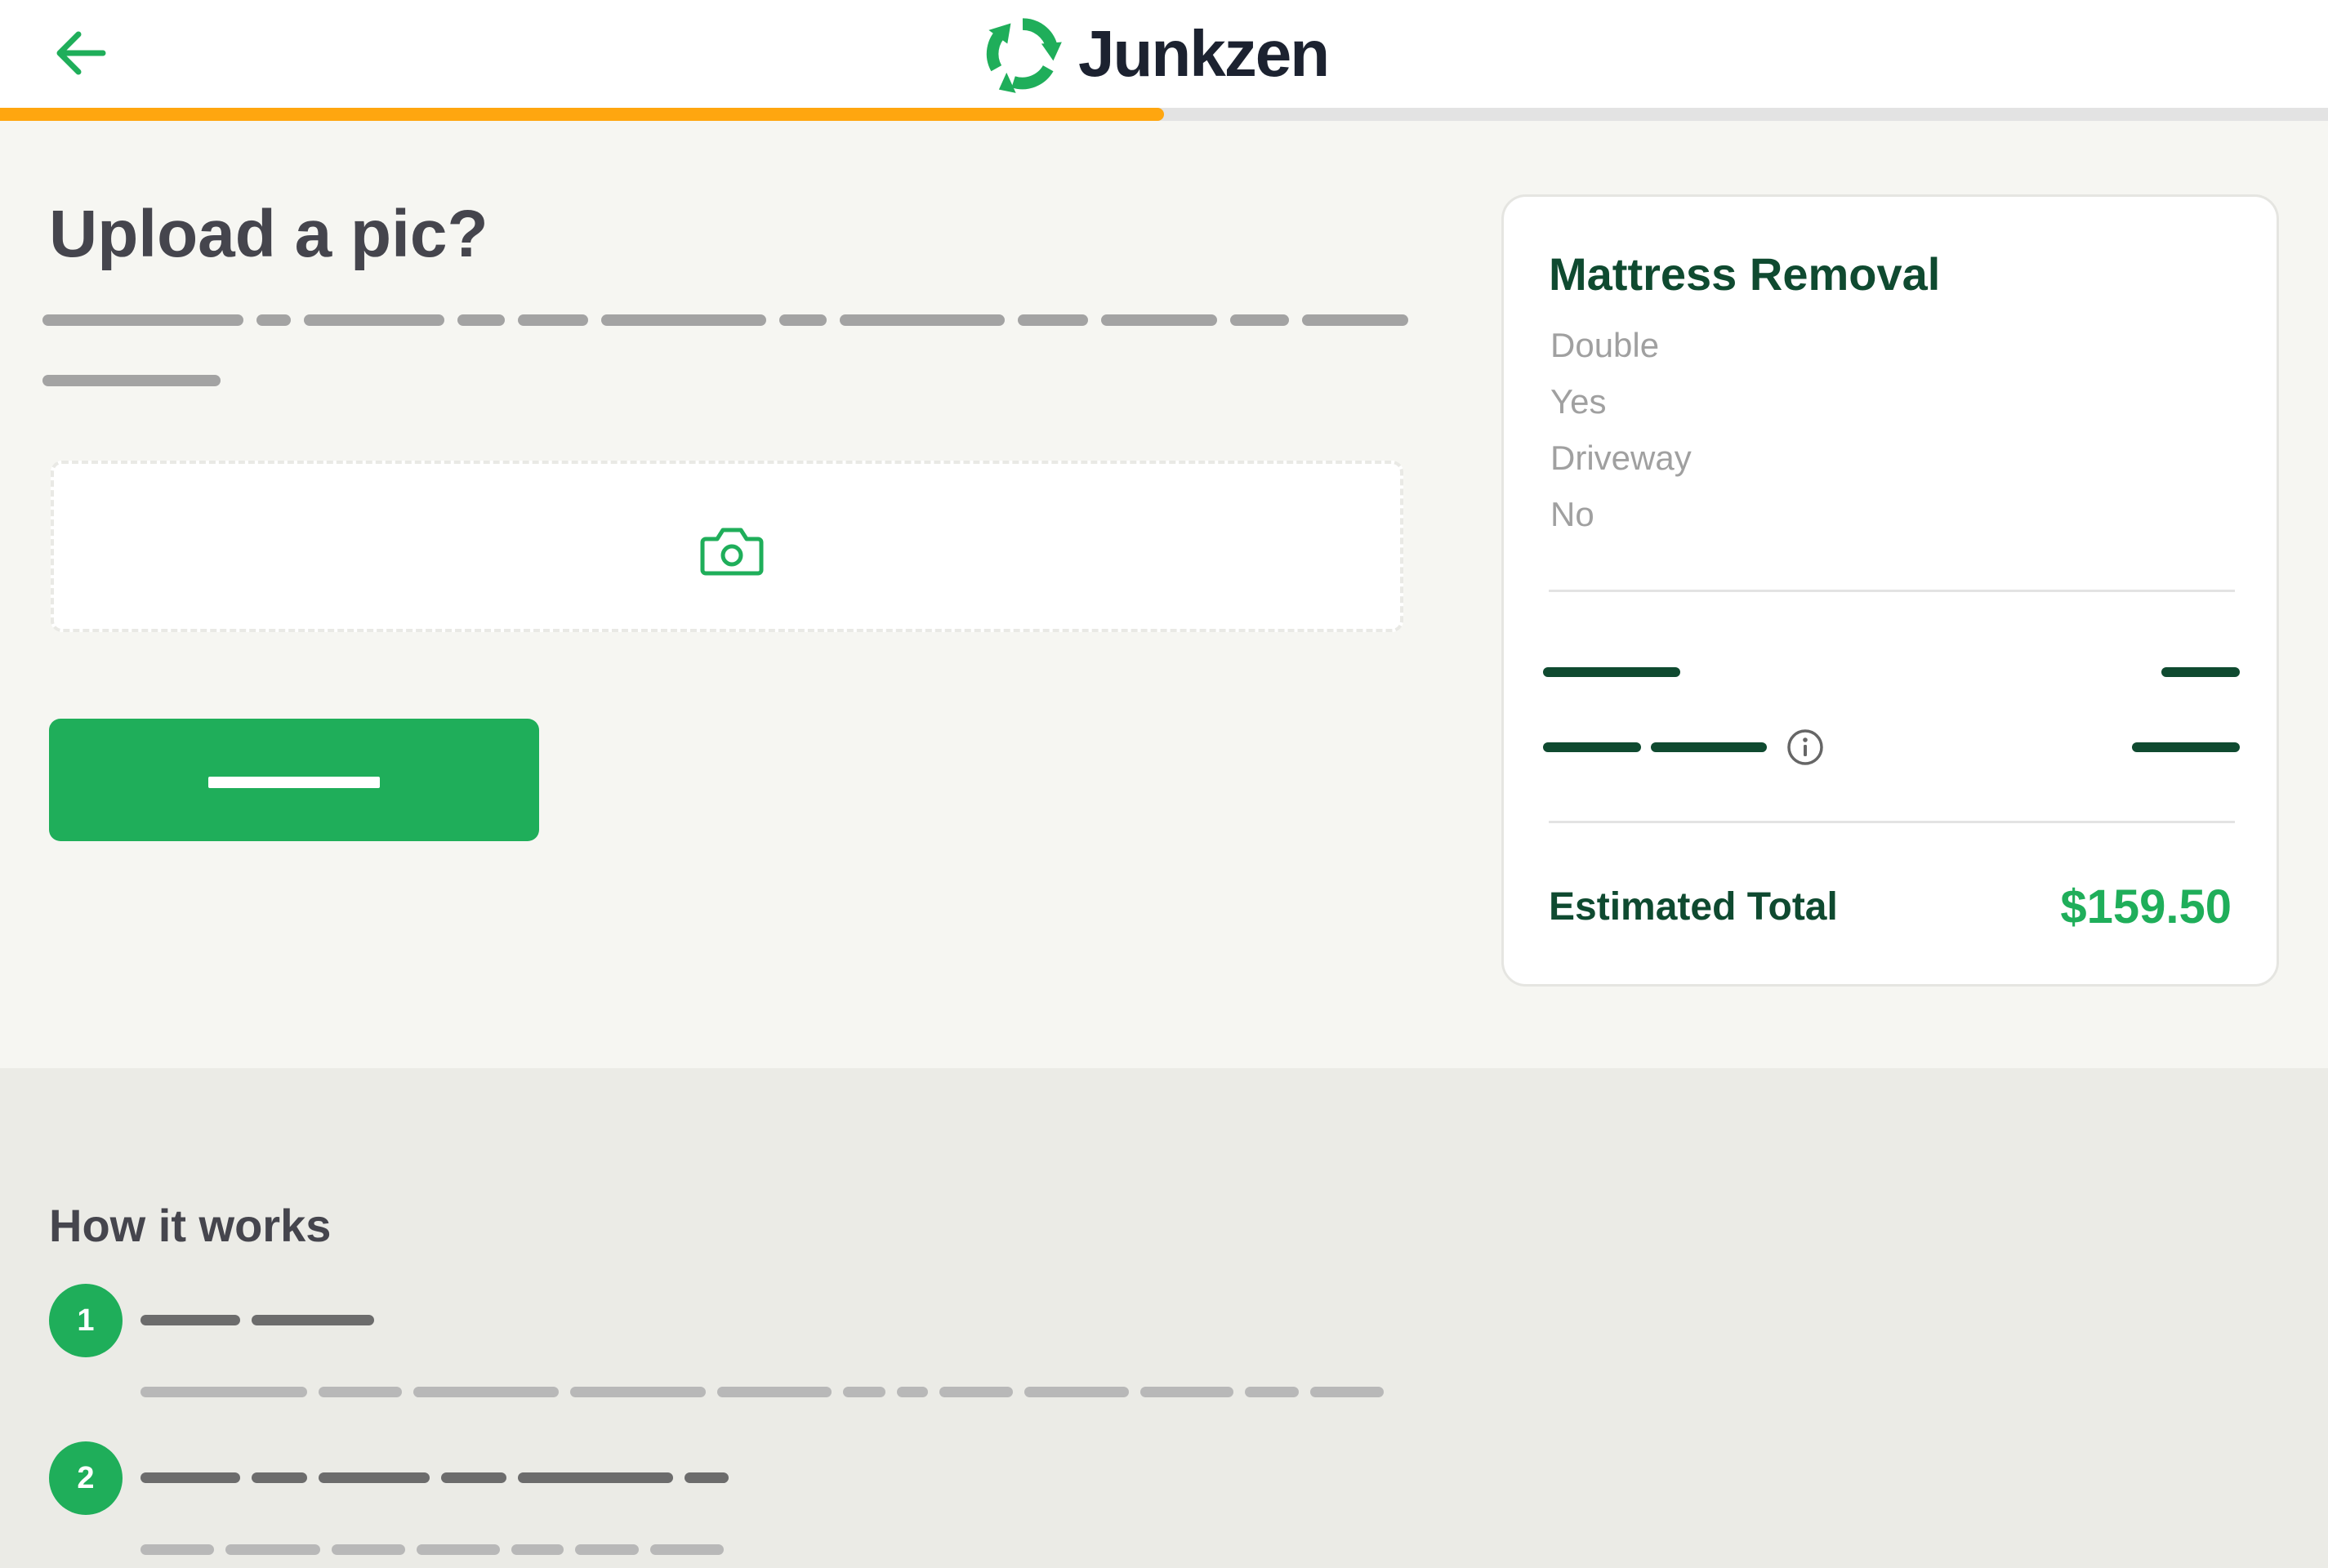 This screenshot has width=2328, height=1568. Describe the element at coordinates (1204, 53) in the screenshot. I see `logo-text: Junkzen` at that location.